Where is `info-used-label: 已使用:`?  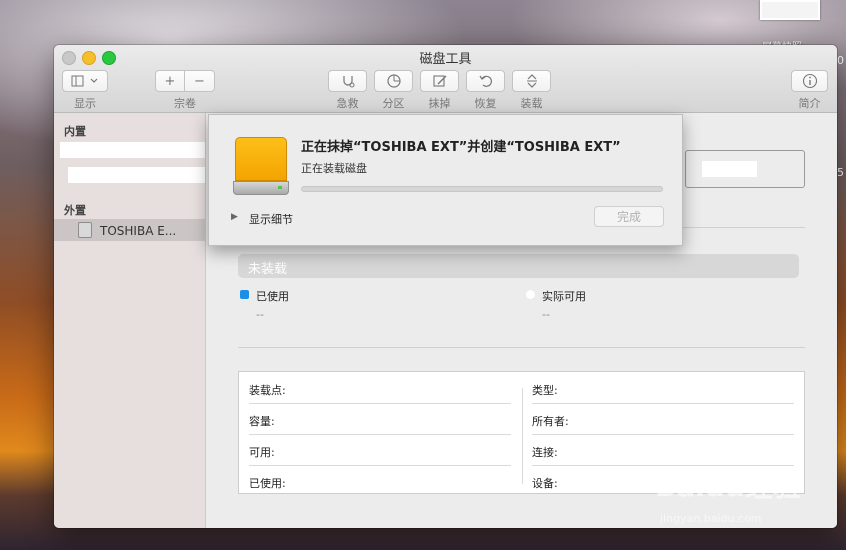 info-used-label: 已使用: is located at coordinates (267, 483).